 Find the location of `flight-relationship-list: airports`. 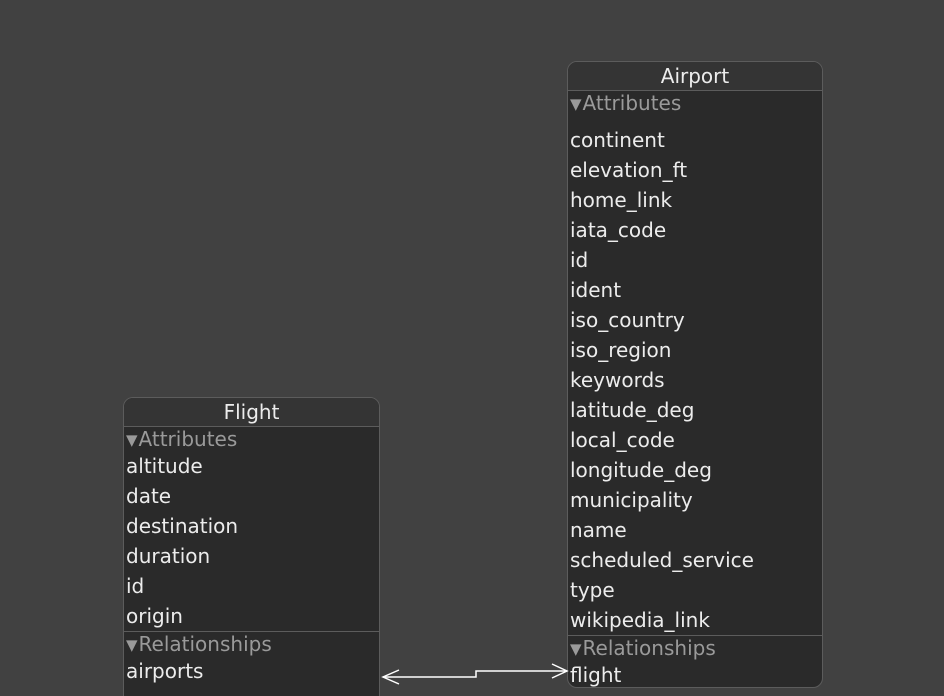

flight-relationship-list: airports is located at coordinates (251, 671).